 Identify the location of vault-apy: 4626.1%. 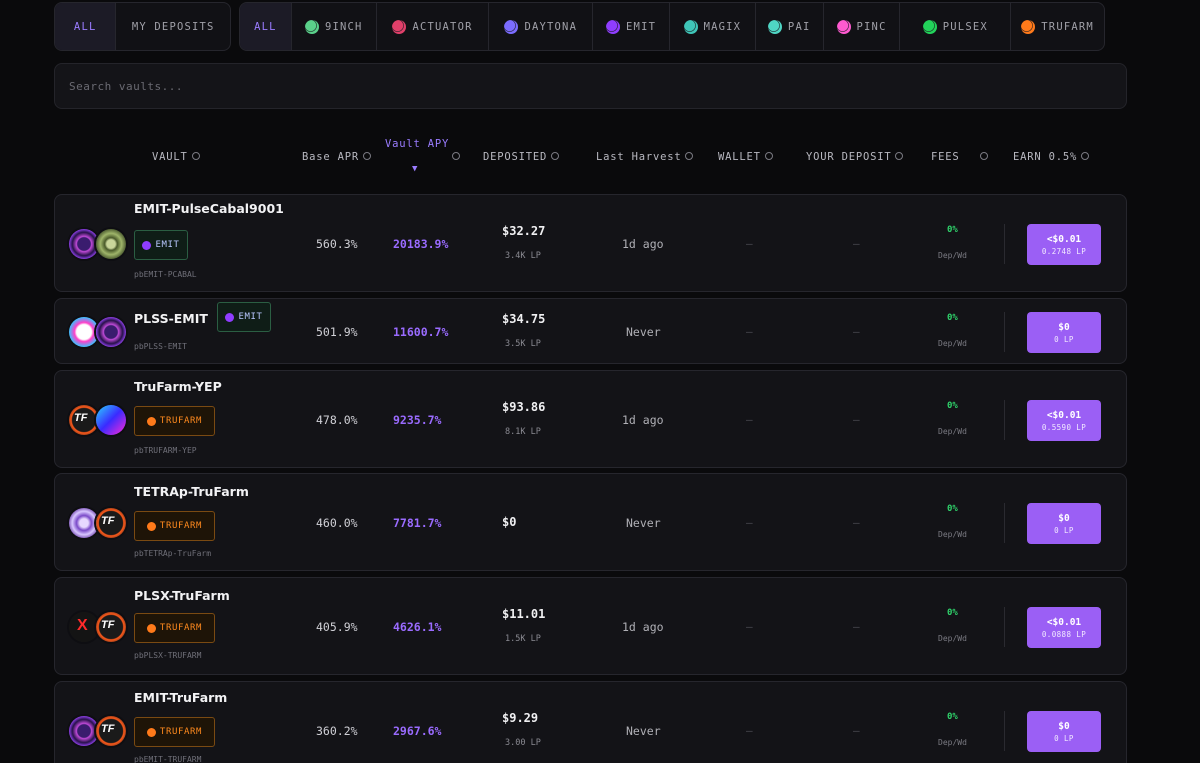
(417, 627).